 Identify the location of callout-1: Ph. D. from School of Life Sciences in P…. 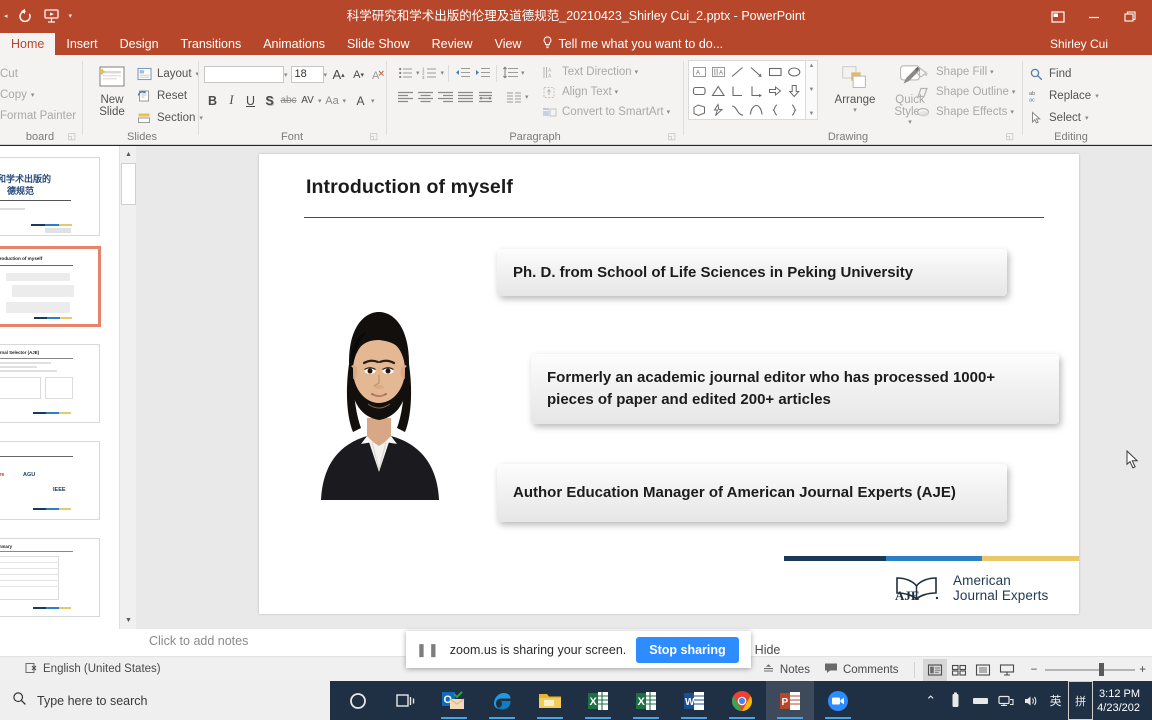
(752, 272).